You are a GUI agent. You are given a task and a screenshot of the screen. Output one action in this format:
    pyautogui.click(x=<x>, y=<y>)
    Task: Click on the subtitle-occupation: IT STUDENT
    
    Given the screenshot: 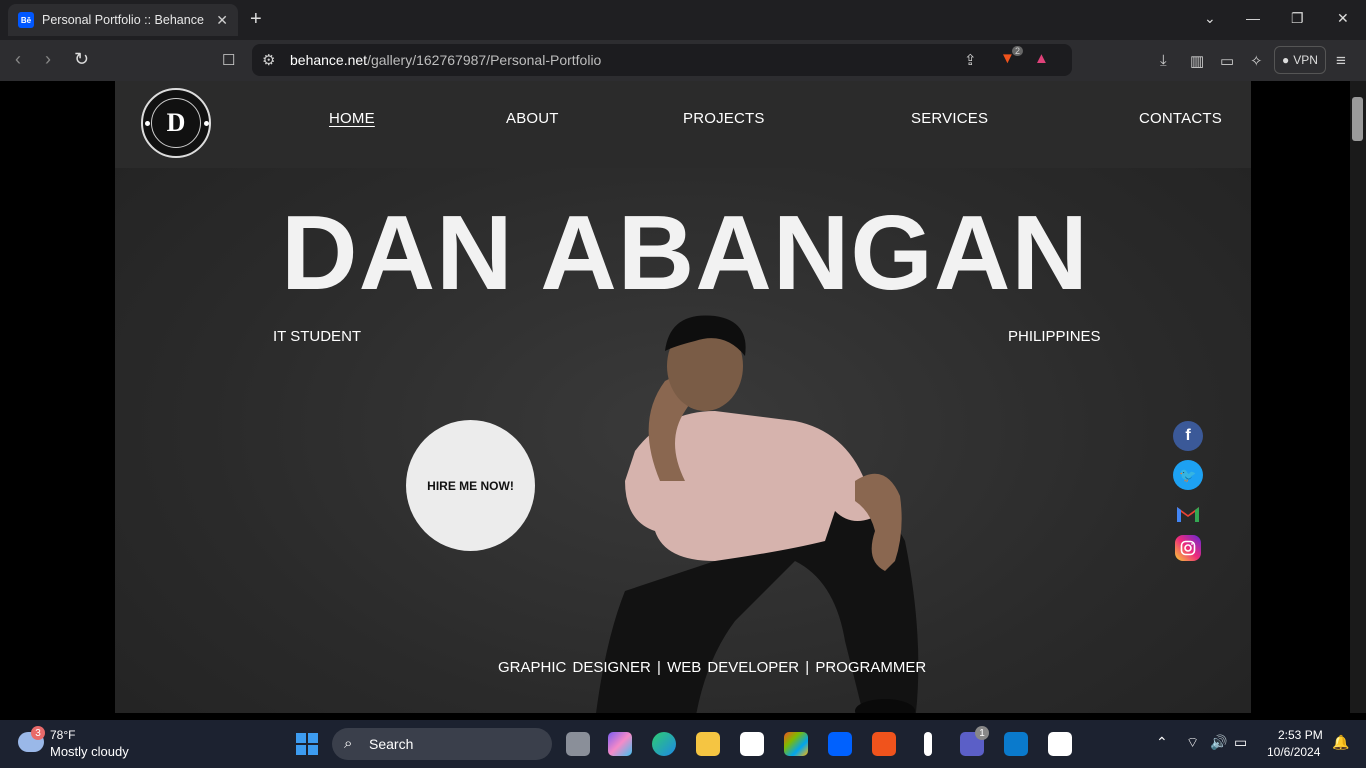 What is the action you would take?
    pyautogui.click(x=317, y=336)
    